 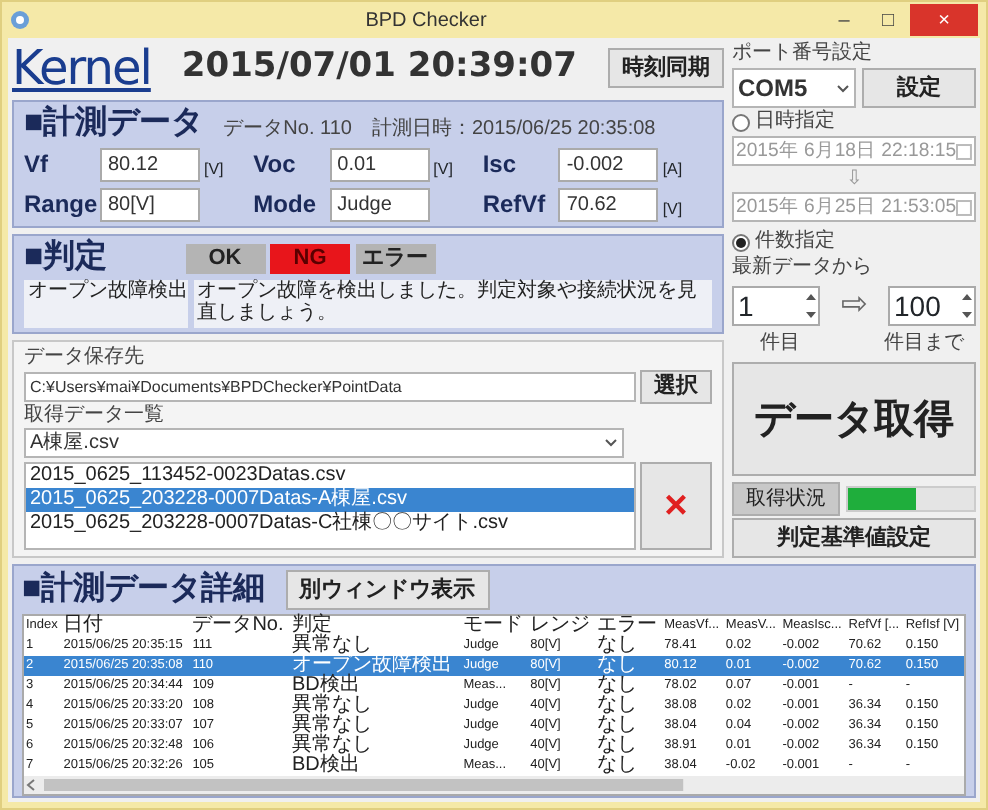 What do you see at coordinates (495, 626) in the screenshot?
I see `column-header: モード` at bounding box center [495, 626].